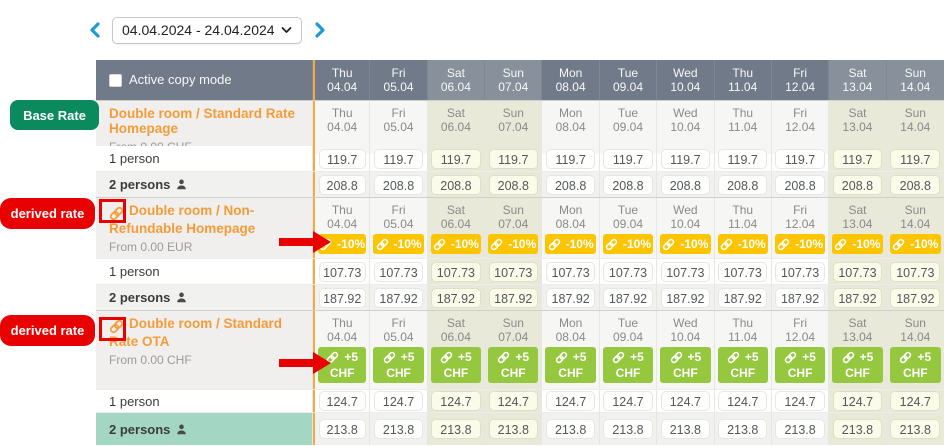 The image size is (944, 446). Describe the element at coordinates (207, 30) in the screenshot. I see `date-range-select: 04.04.2024 - 24.04.2024` at that location.